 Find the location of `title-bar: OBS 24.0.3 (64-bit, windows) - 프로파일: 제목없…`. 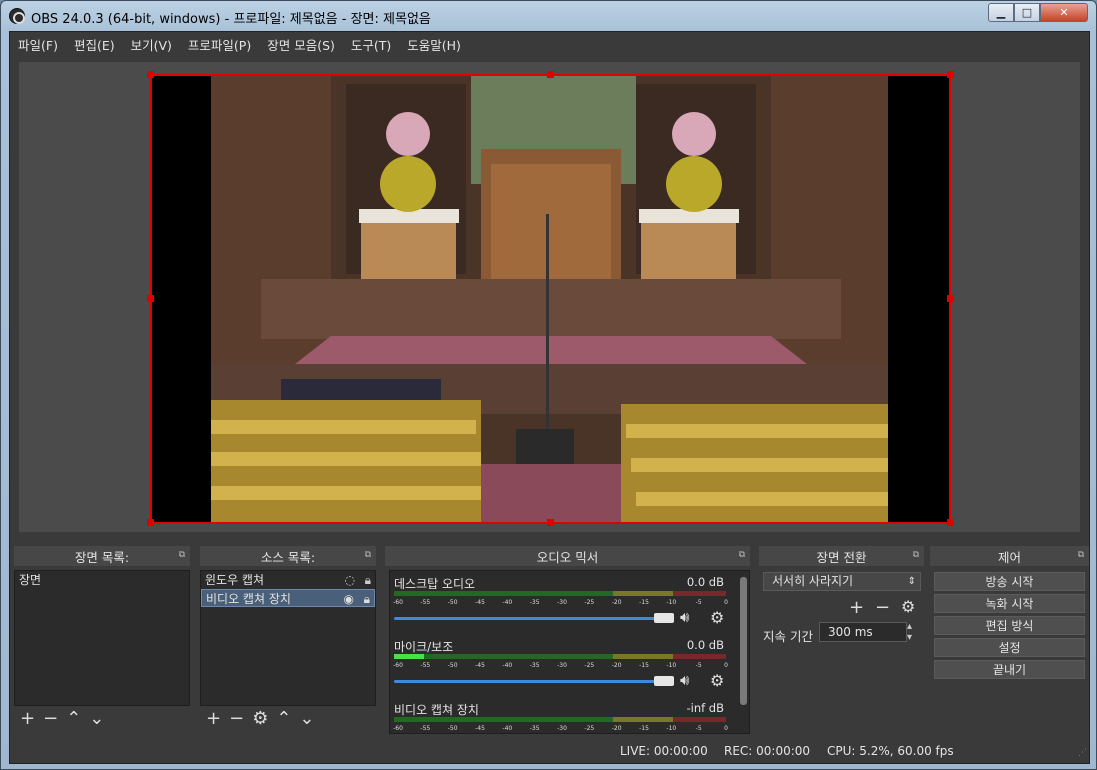

title-bar: OBS 24.0.3 (64-bit, windows) - 프로파일: 제목없… is located at coordinates (548, 16).